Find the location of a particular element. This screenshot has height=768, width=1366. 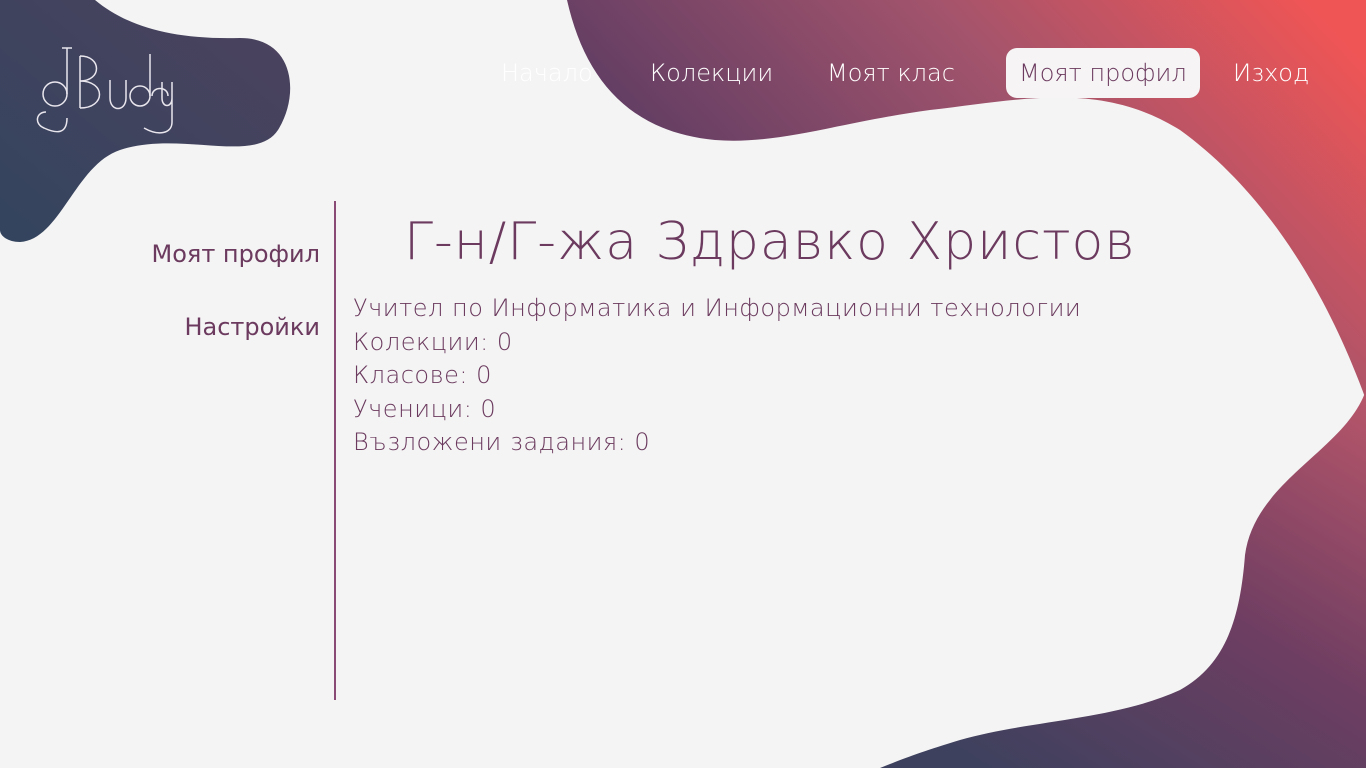

page-title: Г-н/Г-жа Здравко Христов is located at coordinates (770, 242).